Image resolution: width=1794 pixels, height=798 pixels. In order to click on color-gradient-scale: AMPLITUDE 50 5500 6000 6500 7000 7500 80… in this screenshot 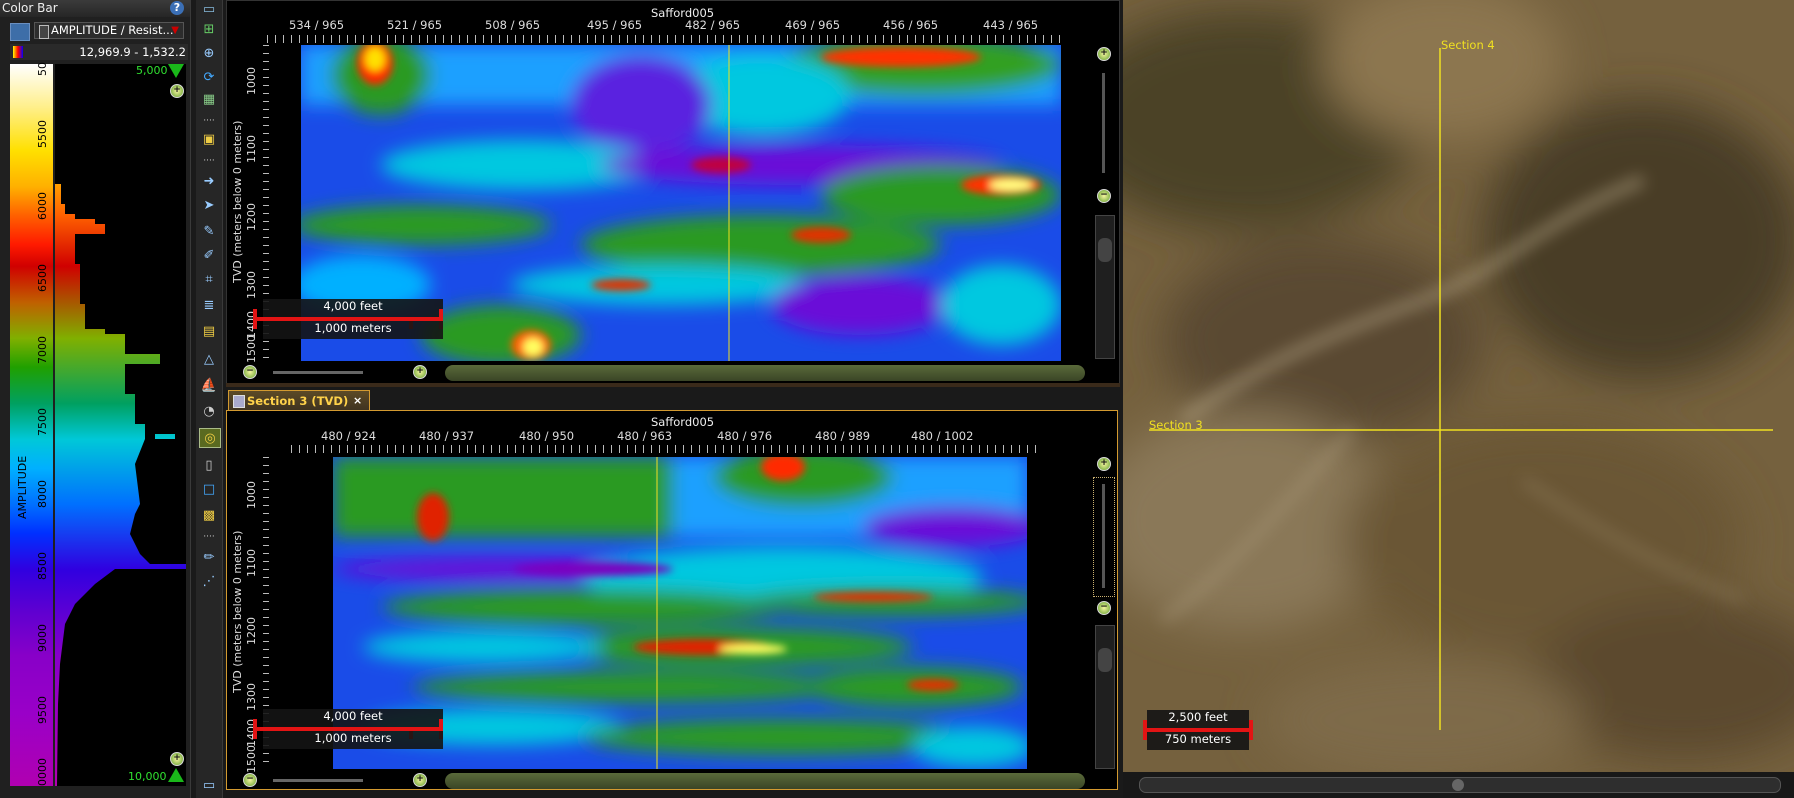, I will do `click(31, 424)`.